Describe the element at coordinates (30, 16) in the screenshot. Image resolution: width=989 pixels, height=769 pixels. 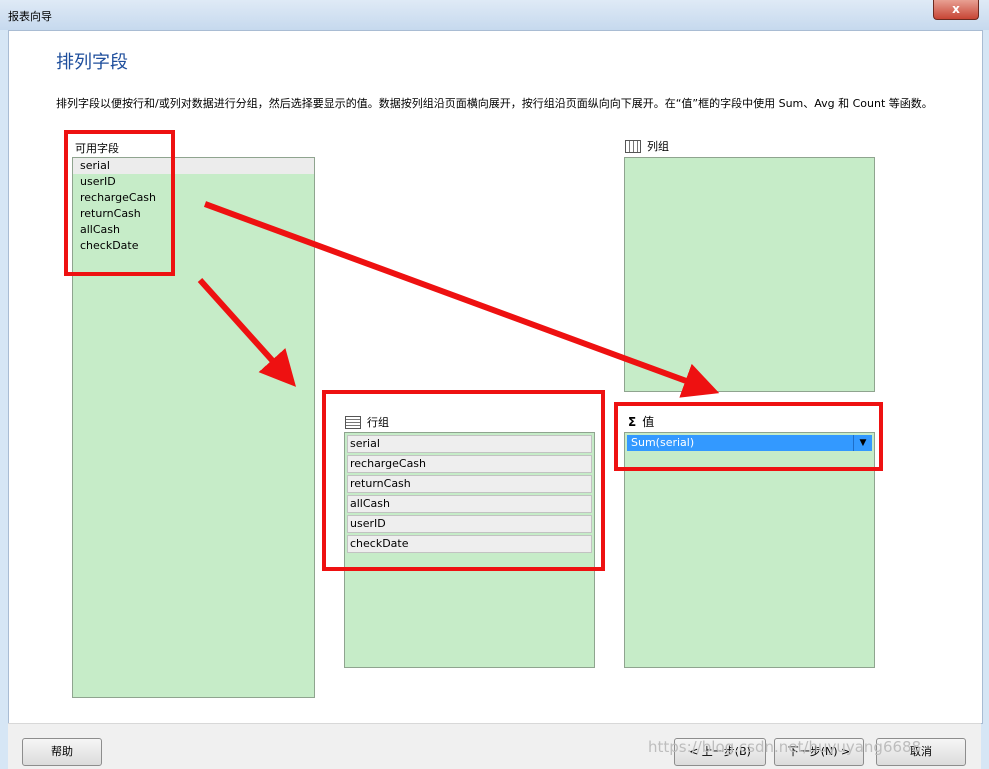
I see `window-title: 报表向导` at that location.